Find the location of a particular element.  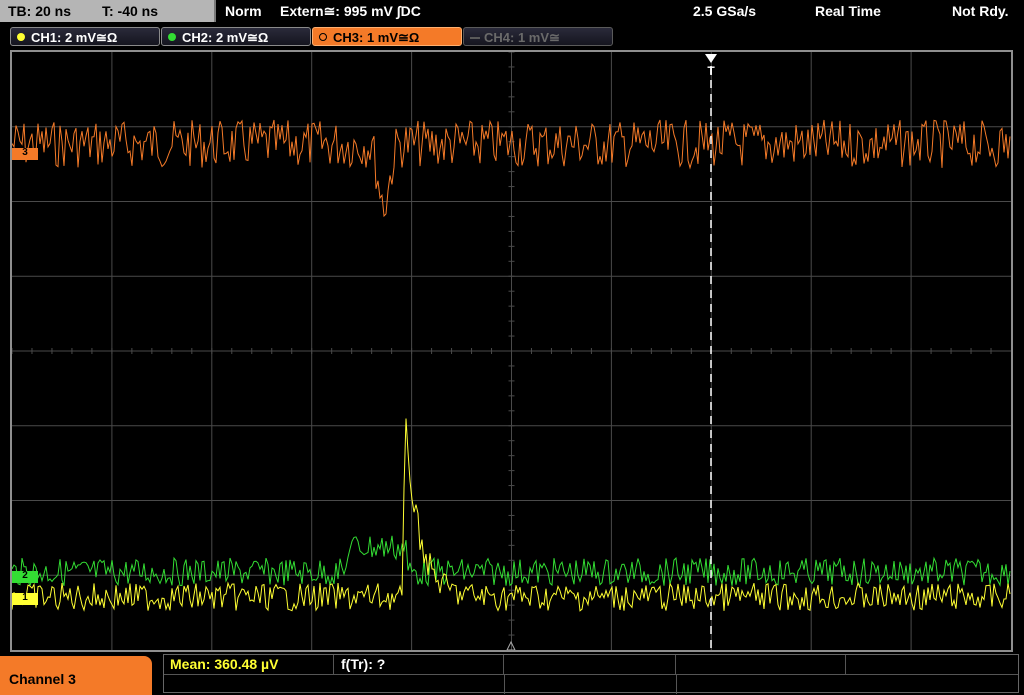

channel-2-indicator-icon is located at coordinates (172, 37).